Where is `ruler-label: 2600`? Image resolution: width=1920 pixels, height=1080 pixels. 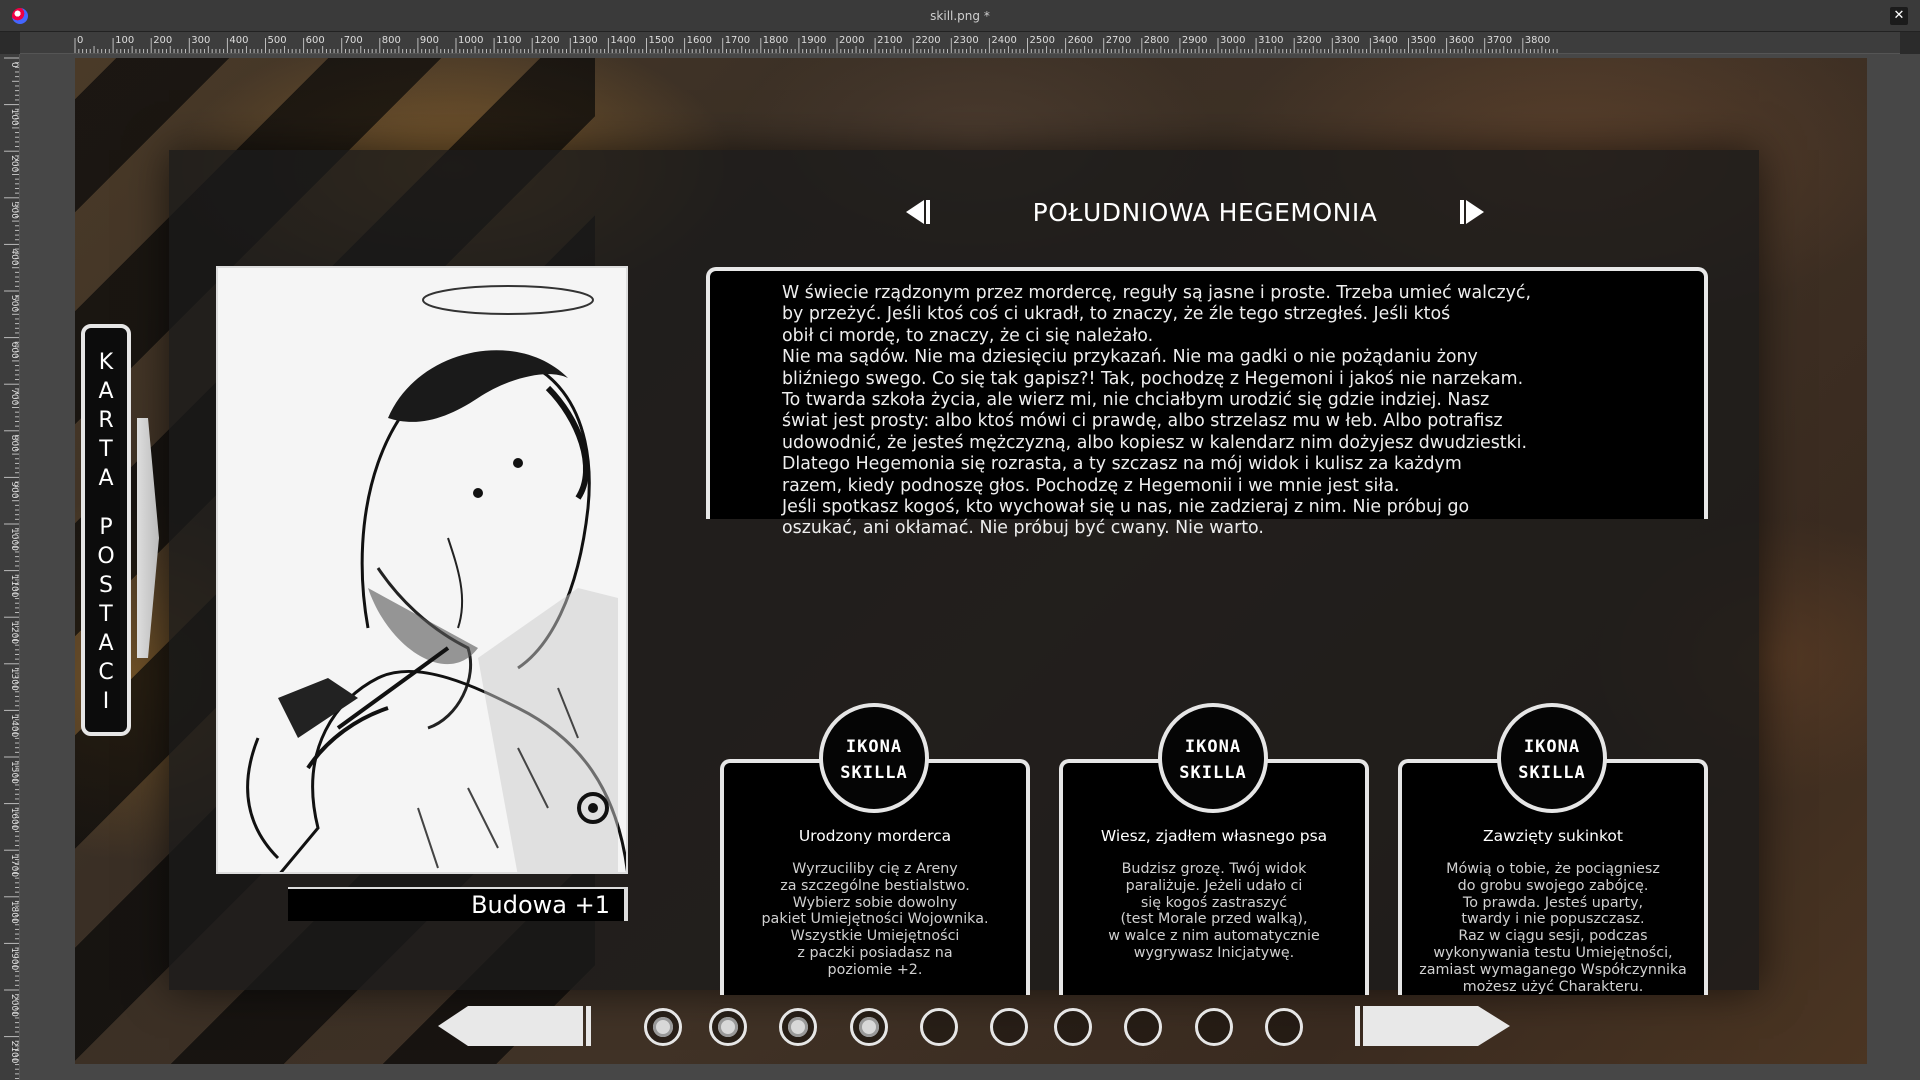 ruler-label: 2600 is located at coordinates (1080, 40).